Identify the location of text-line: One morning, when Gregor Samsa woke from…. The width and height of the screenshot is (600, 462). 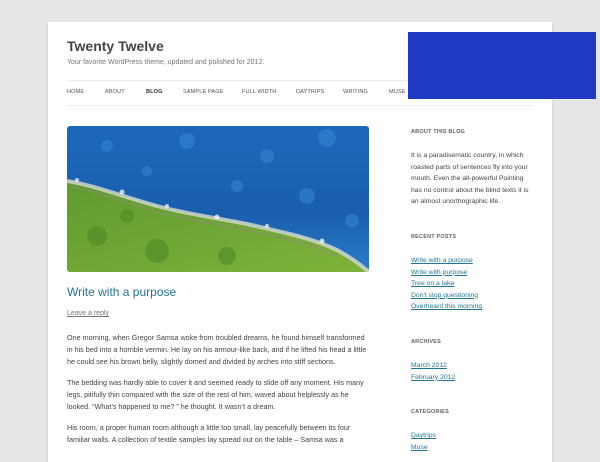
(216, 337).